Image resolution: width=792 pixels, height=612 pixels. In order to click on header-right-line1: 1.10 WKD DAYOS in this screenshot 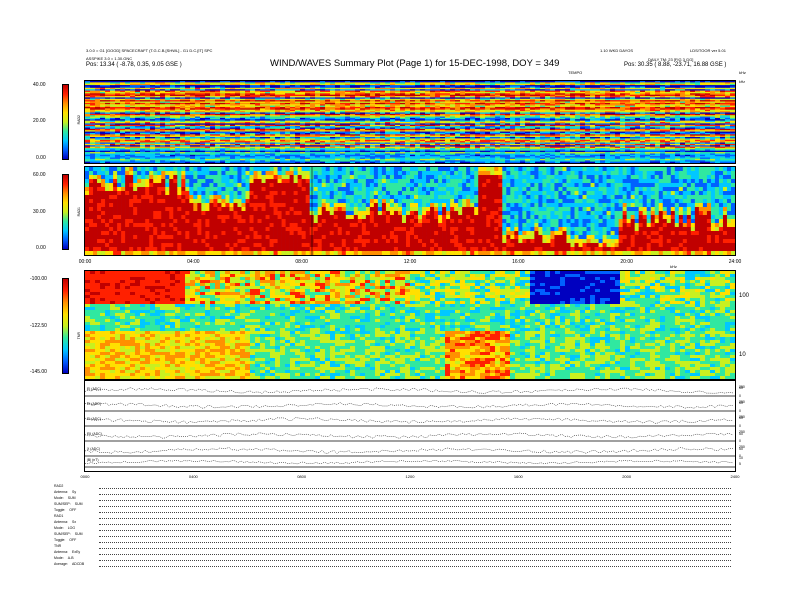, I will do `click(617, 50)`.